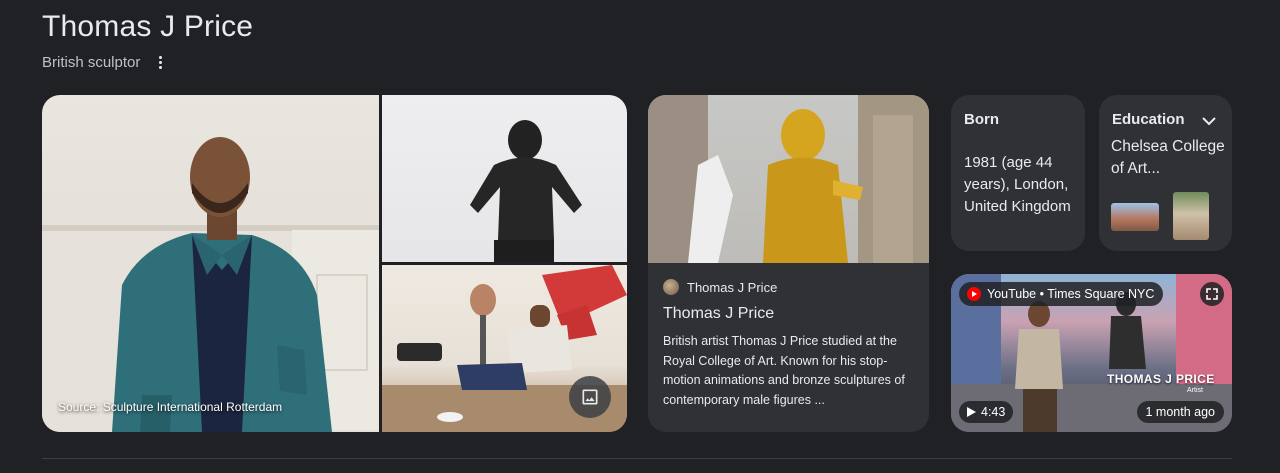 Image resolution: width=1280 pixels, height=473 pixels. I want to click on expand-icon, so click(1212, 294).